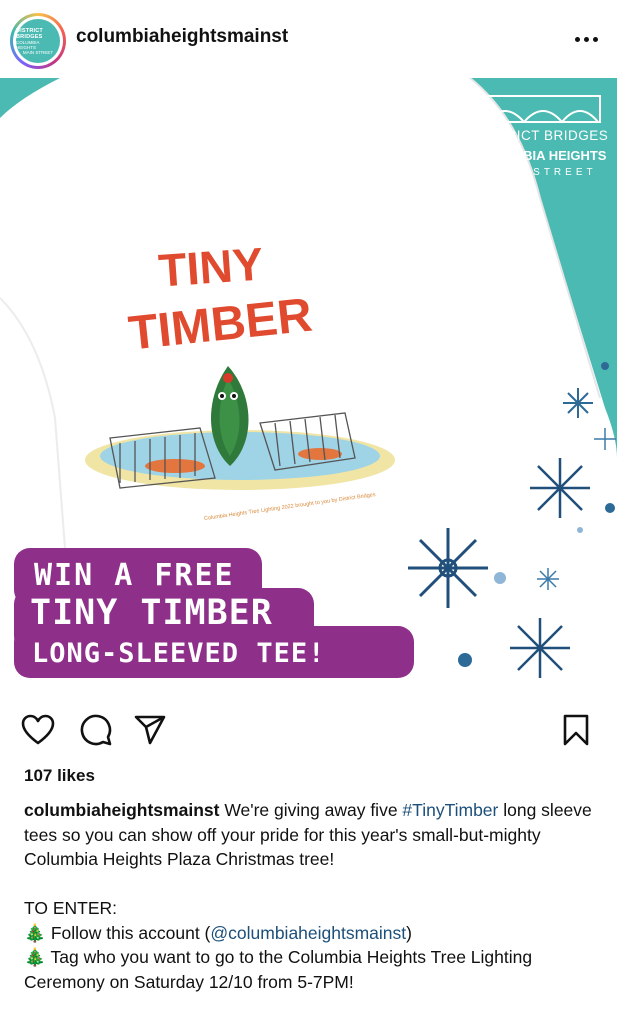 This screenshot has height=1024, width=617. I want to click on action-bar, so click(308, 730).